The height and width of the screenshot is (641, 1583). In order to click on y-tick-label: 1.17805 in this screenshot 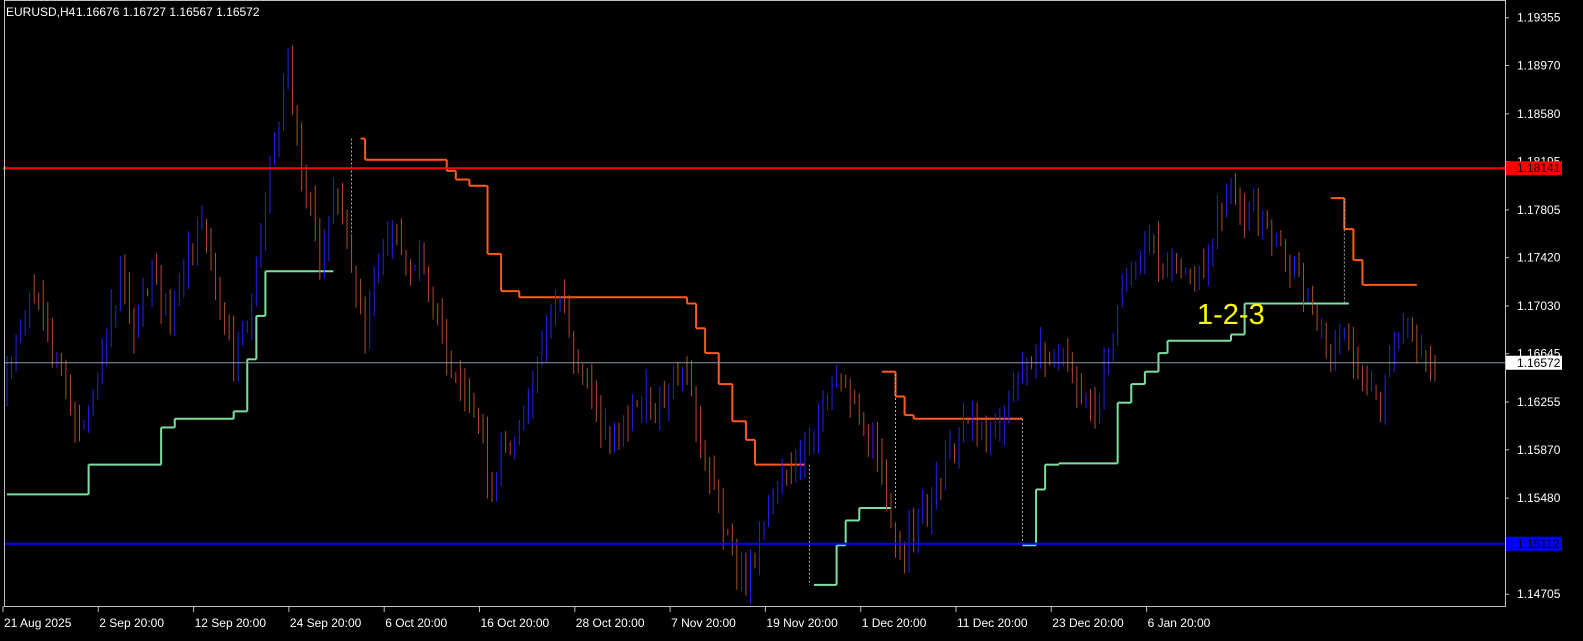, I will do `click(1539, 210)`.